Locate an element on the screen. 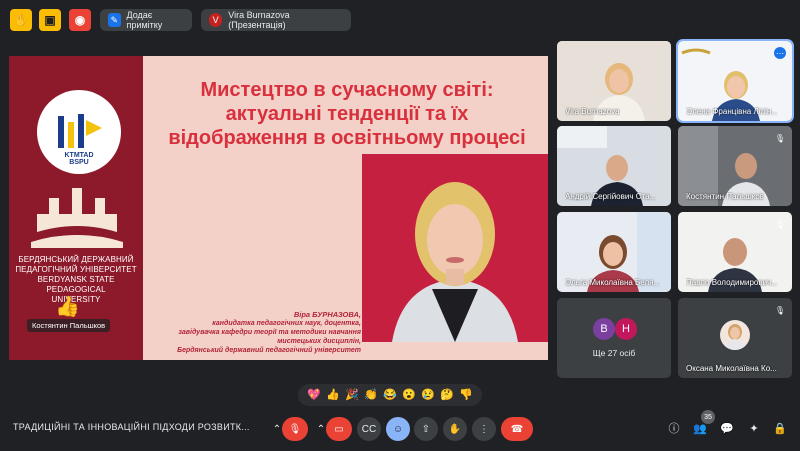 The height and width of the screenshot is (451, 800). more-participants-tile: B Н Ще 27 осіб is located at coordinates (614, 338).